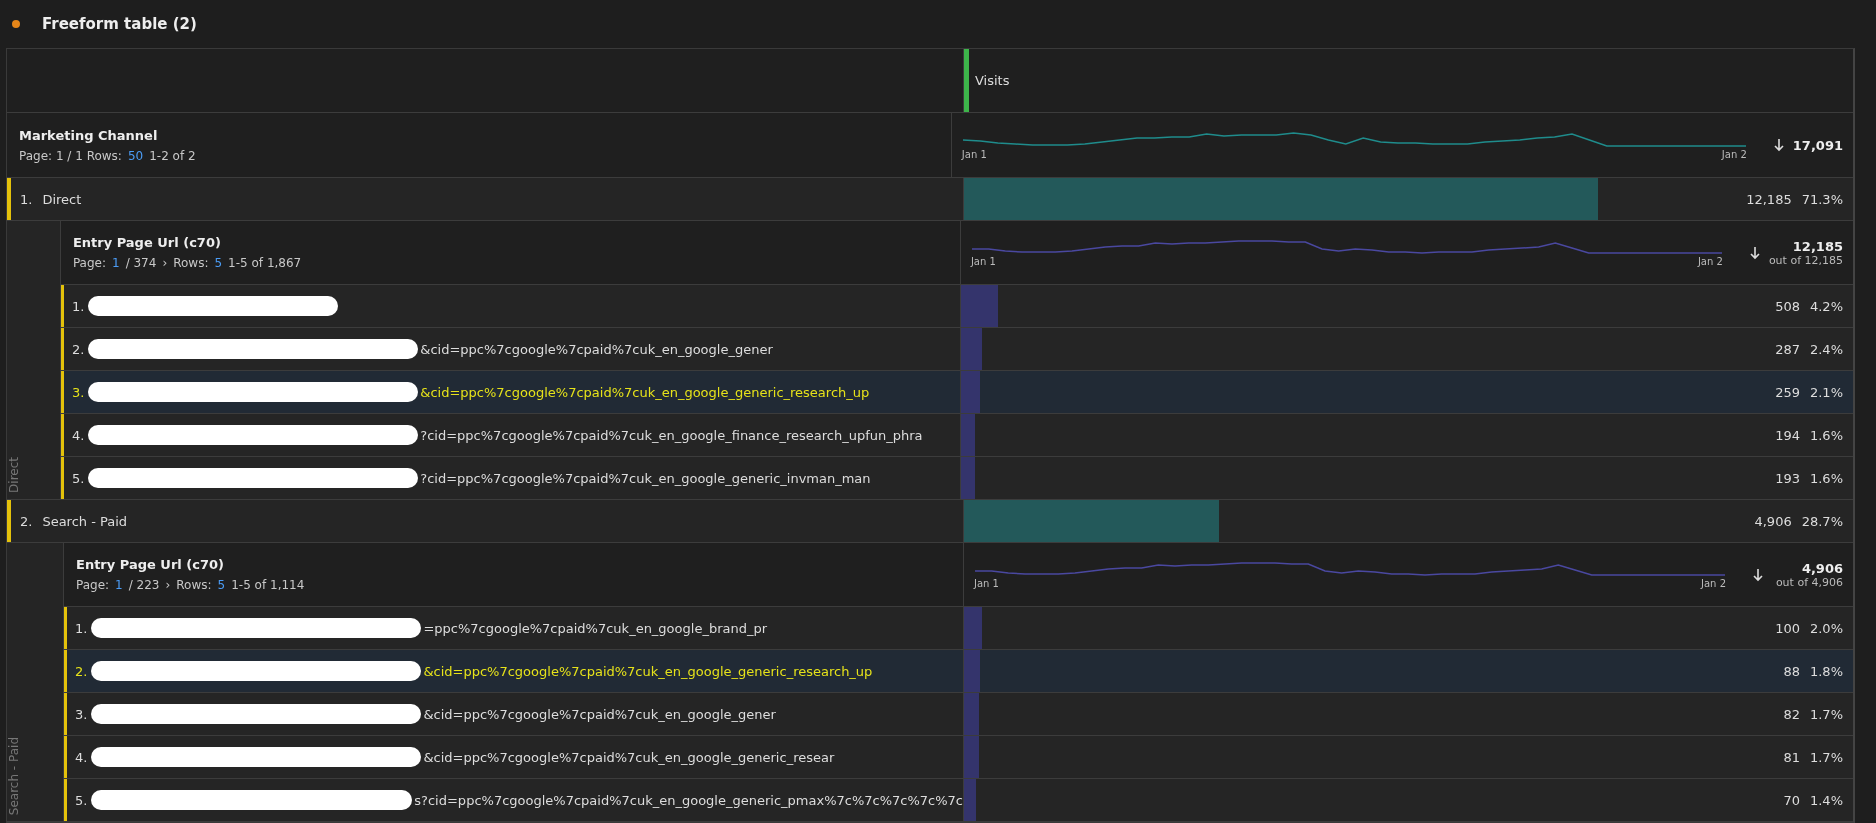  What do you see at coordinates (1809, 582) in the screenshot?
I see `total-note: out of 4,906` at bounding box center [1809, 582].